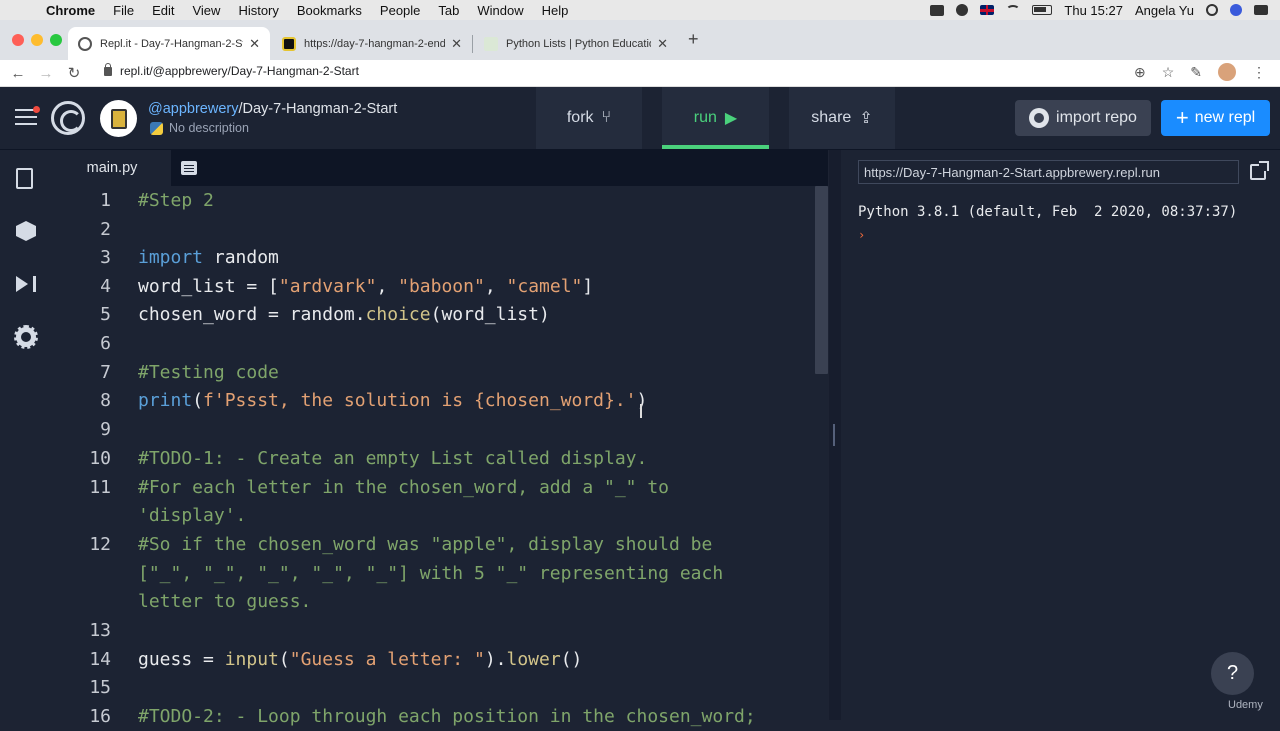 The image size is (1280, 731). What do you see at coordinates (1196, 72) in the screenshot?
I see `extension-icon: ✎` at bounding box center [1196, 72].